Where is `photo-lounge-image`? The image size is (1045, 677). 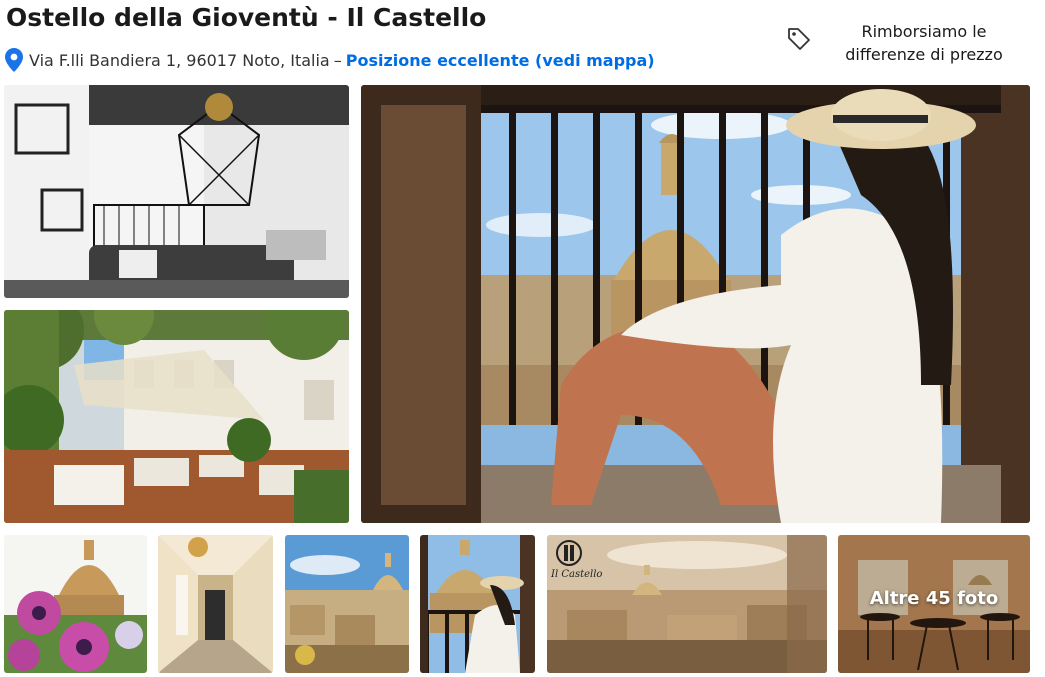
photo-lounge-image is located at coordinates (176, 191).